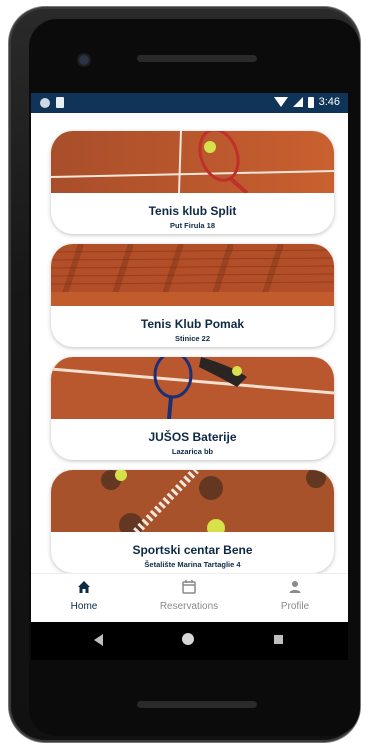 The width and height of the screenshot is (365, 747). Describe the element at coordinates (192, 388) in the screenshot. I see `club-image-player` at that location.